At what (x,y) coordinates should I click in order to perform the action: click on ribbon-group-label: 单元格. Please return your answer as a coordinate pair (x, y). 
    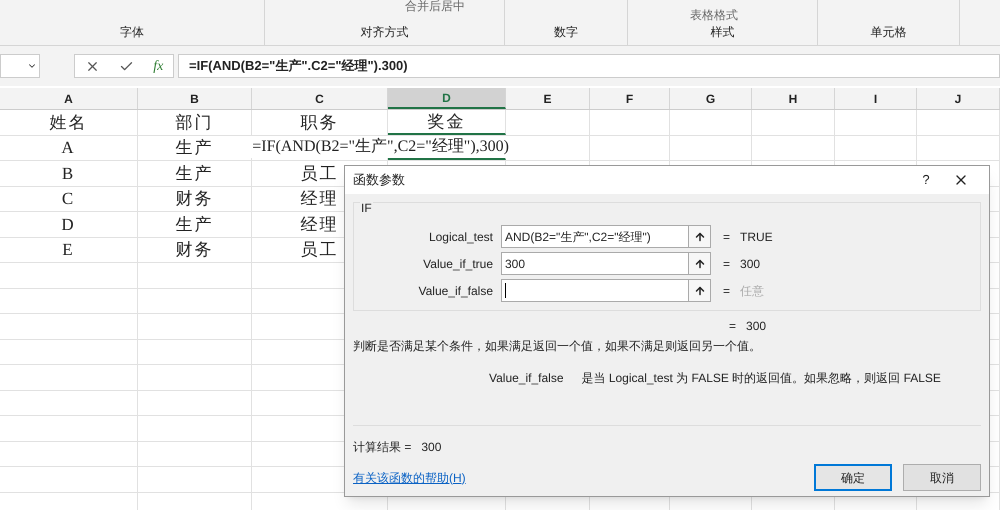
    Looking at the image, I should click on (888, 32).